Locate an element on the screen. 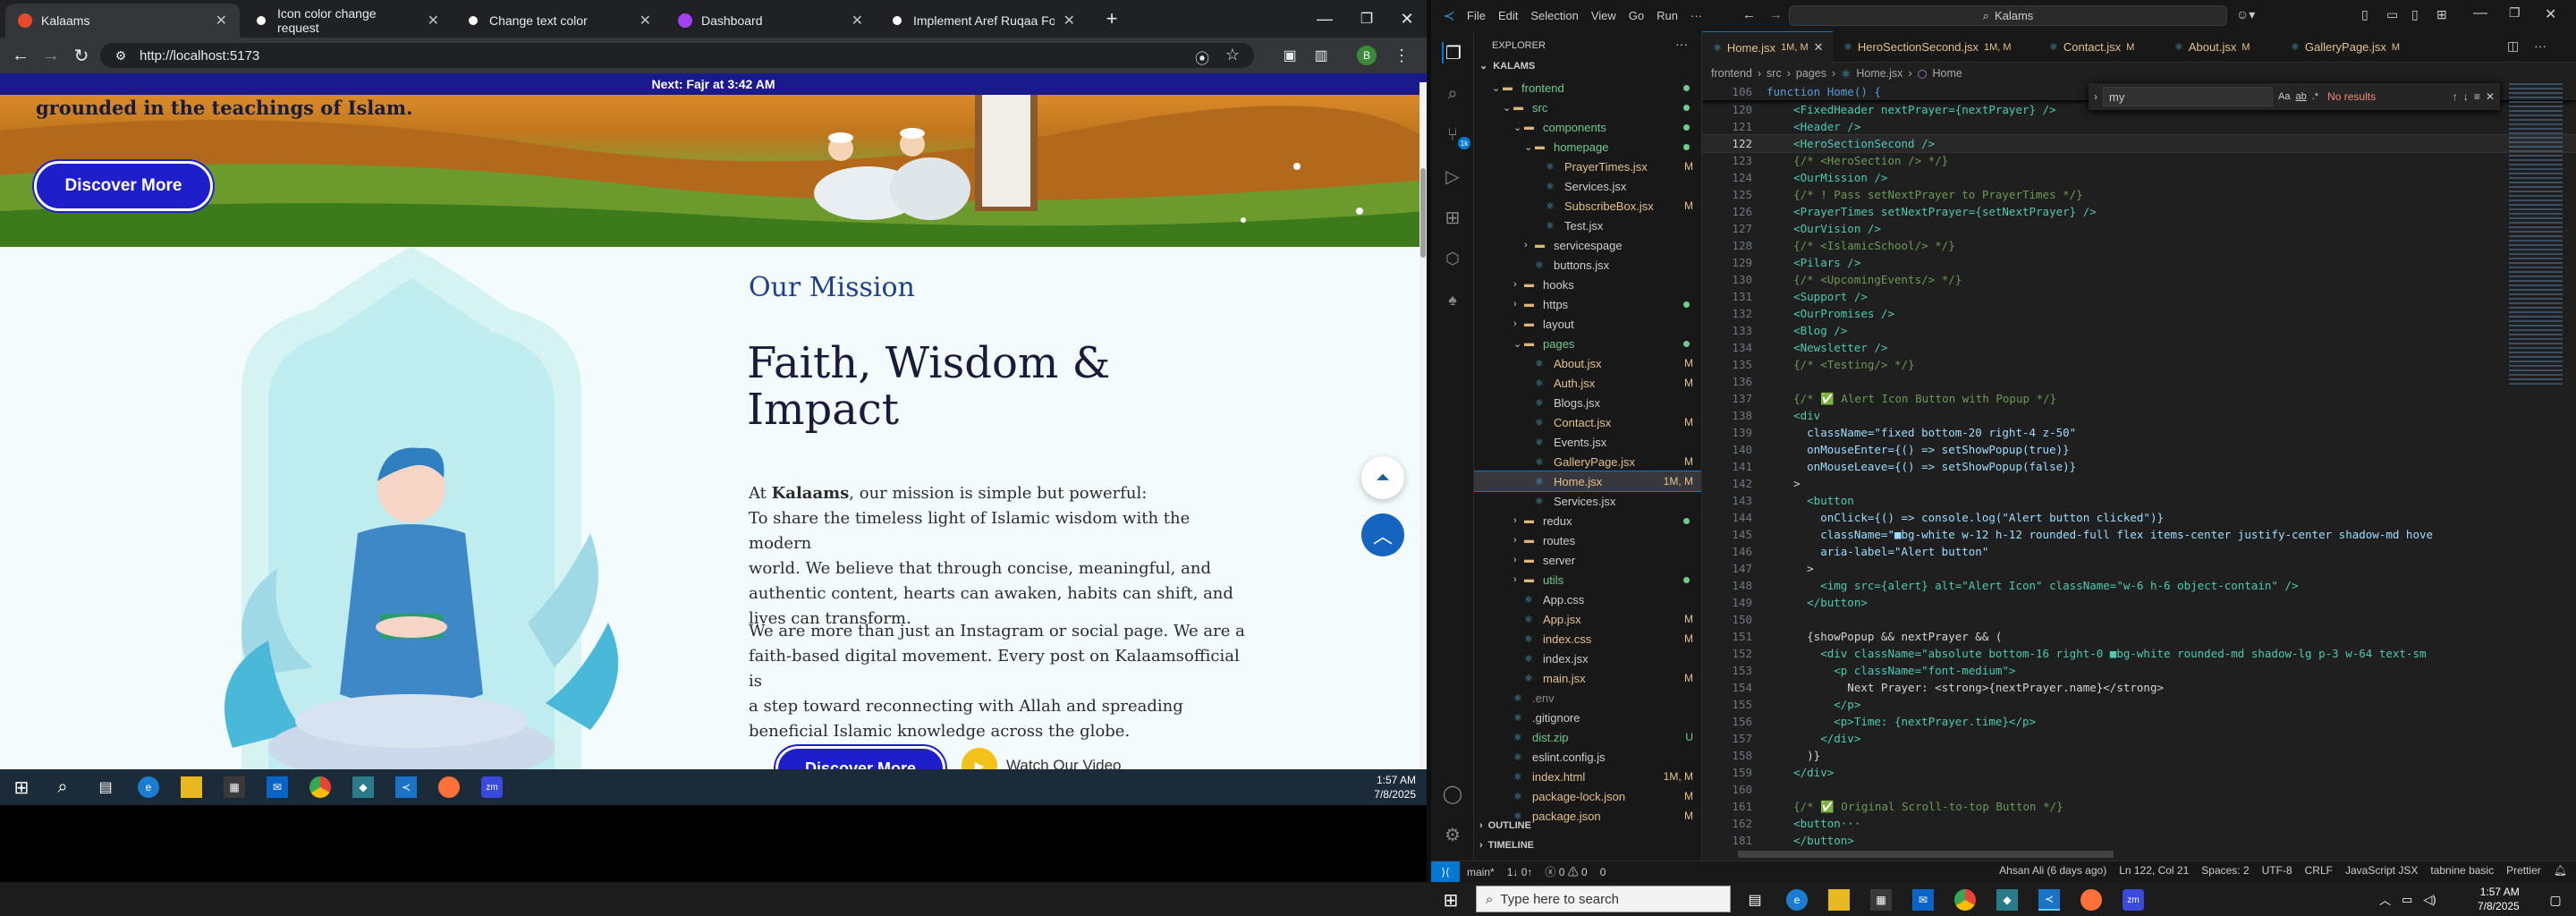 The width and height of the screenshot is (2576, 916). horizontal-scrollbar is located at coordinates (1926, 854).